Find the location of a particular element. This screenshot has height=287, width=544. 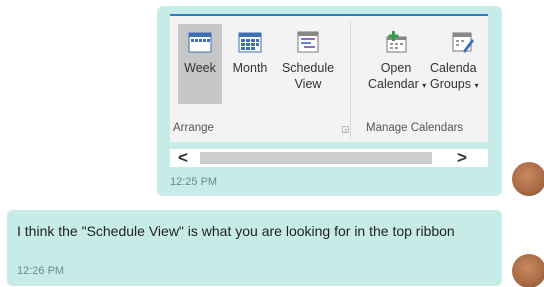

open-calendar-label-2: Calendar ▾ is located at coordinates (397, 84).